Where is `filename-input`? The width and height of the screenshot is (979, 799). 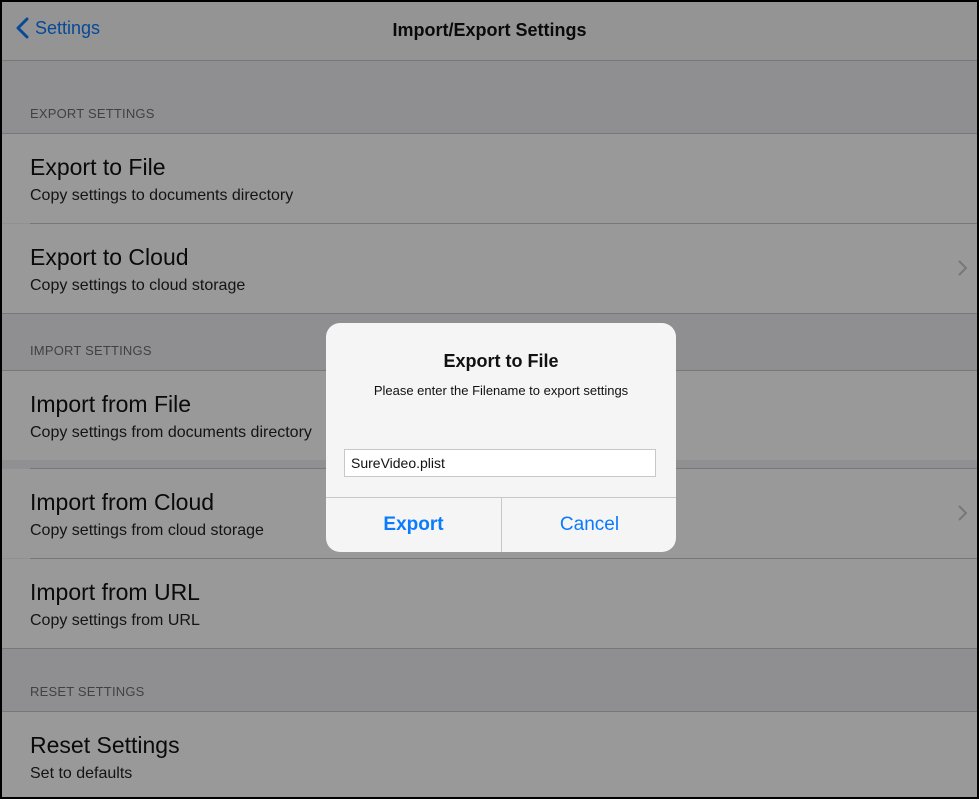 filename-input is located at coordinates (500, 463).